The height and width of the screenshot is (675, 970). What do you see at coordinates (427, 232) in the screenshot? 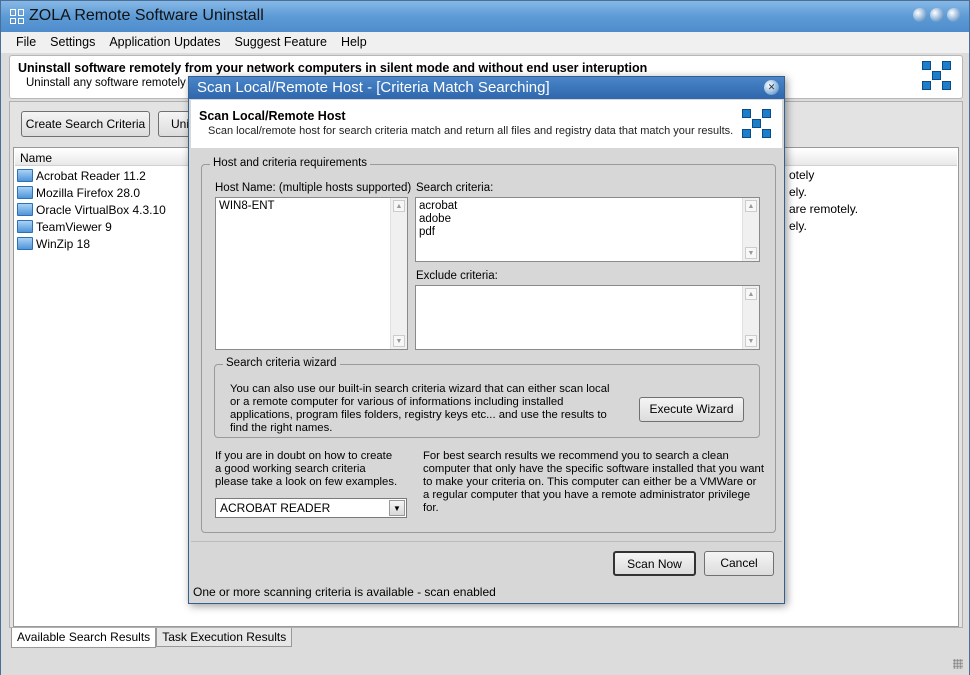
I see `criteria-line: pdf` at bounding box center [427, 232].